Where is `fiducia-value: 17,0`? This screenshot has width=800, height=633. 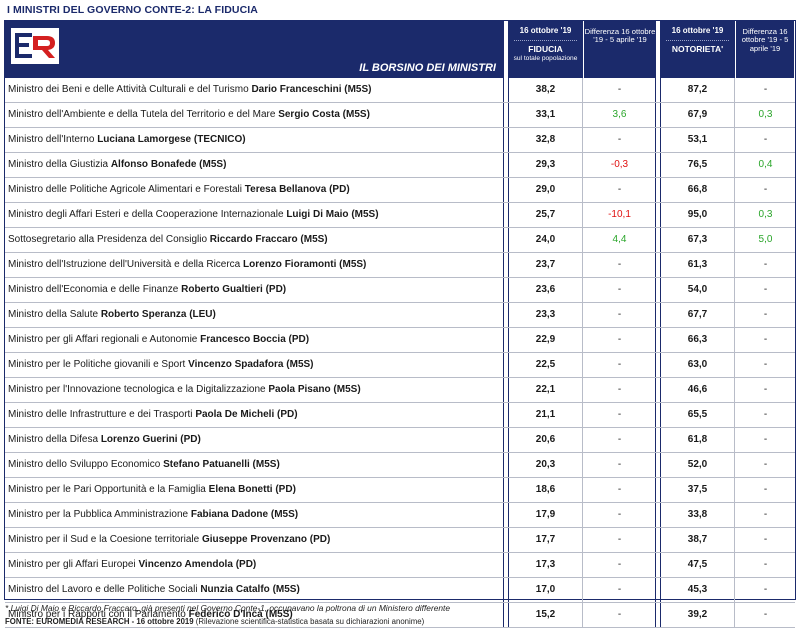 fiducia-value: 17,0 is located at coordinates (545, 590).